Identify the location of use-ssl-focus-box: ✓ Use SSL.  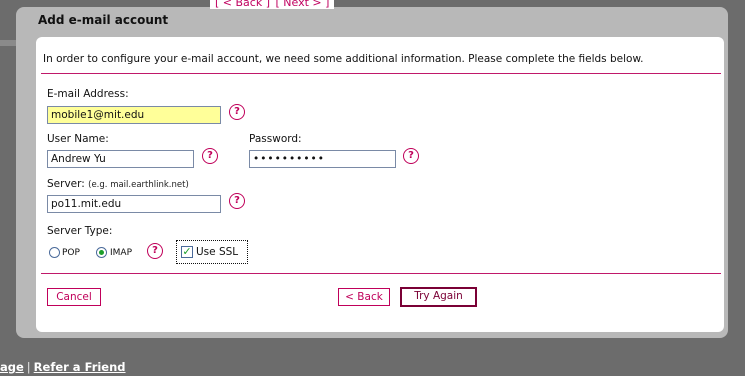
(212, 252).